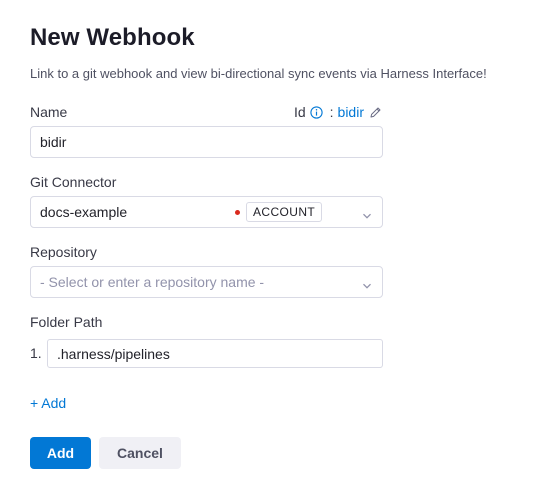  What do you see at coordinates (375, 112) in the screenshot?
I see `edit-pencil-icon` at bounding box center [375, 112].